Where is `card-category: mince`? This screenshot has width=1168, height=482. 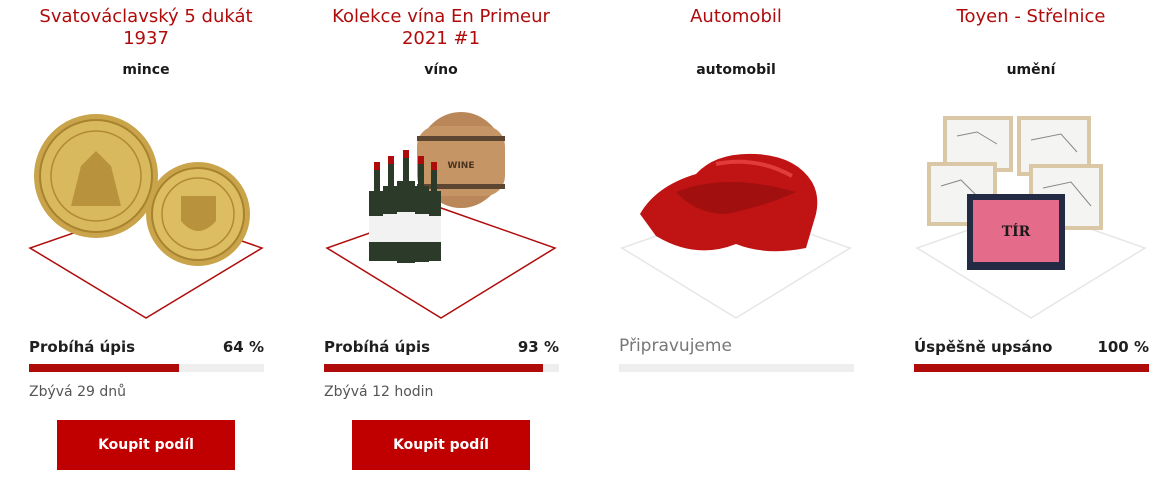
card-category: mince is located at coordinates (146, 70).